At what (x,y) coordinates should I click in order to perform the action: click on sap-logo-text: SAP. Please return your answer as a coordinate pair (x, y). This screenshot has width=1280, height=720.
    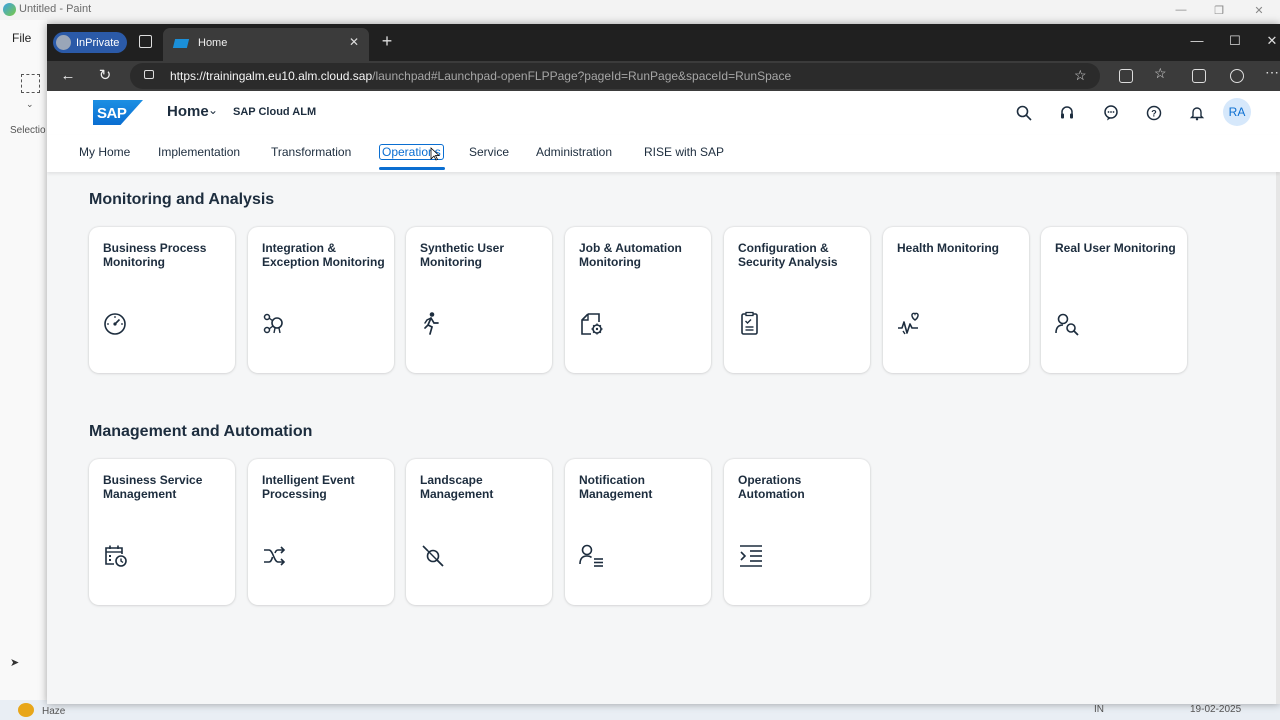
    Looking at the image, I should click on (112, 113).